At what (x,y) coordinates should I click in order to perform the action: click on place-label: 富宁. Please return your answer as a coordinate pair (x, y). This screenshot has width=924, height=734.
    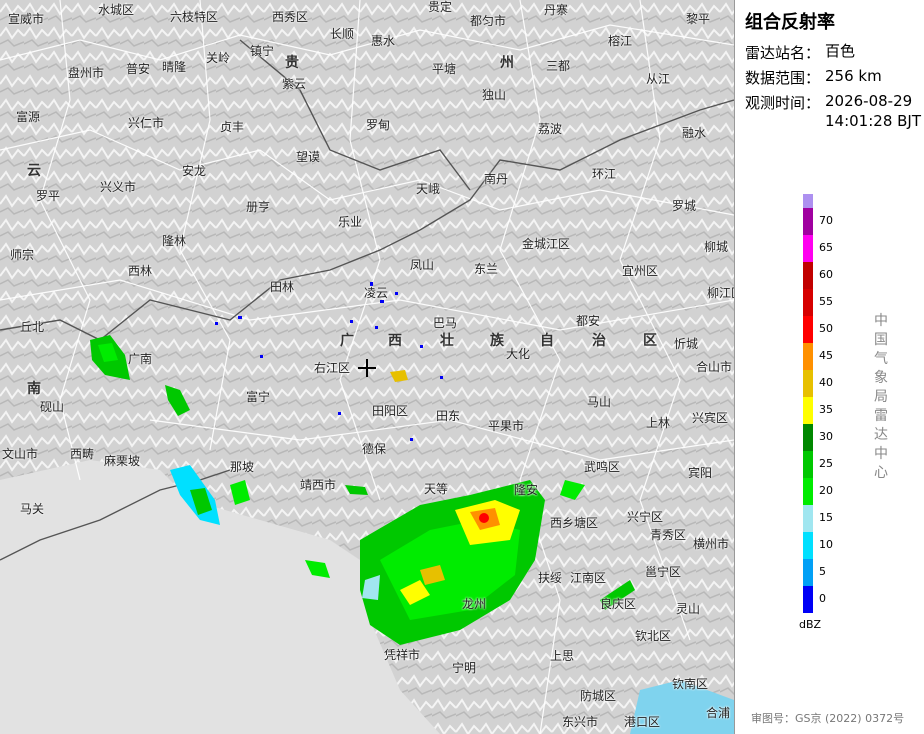
    Looking at the image, I should click on (258, 397).